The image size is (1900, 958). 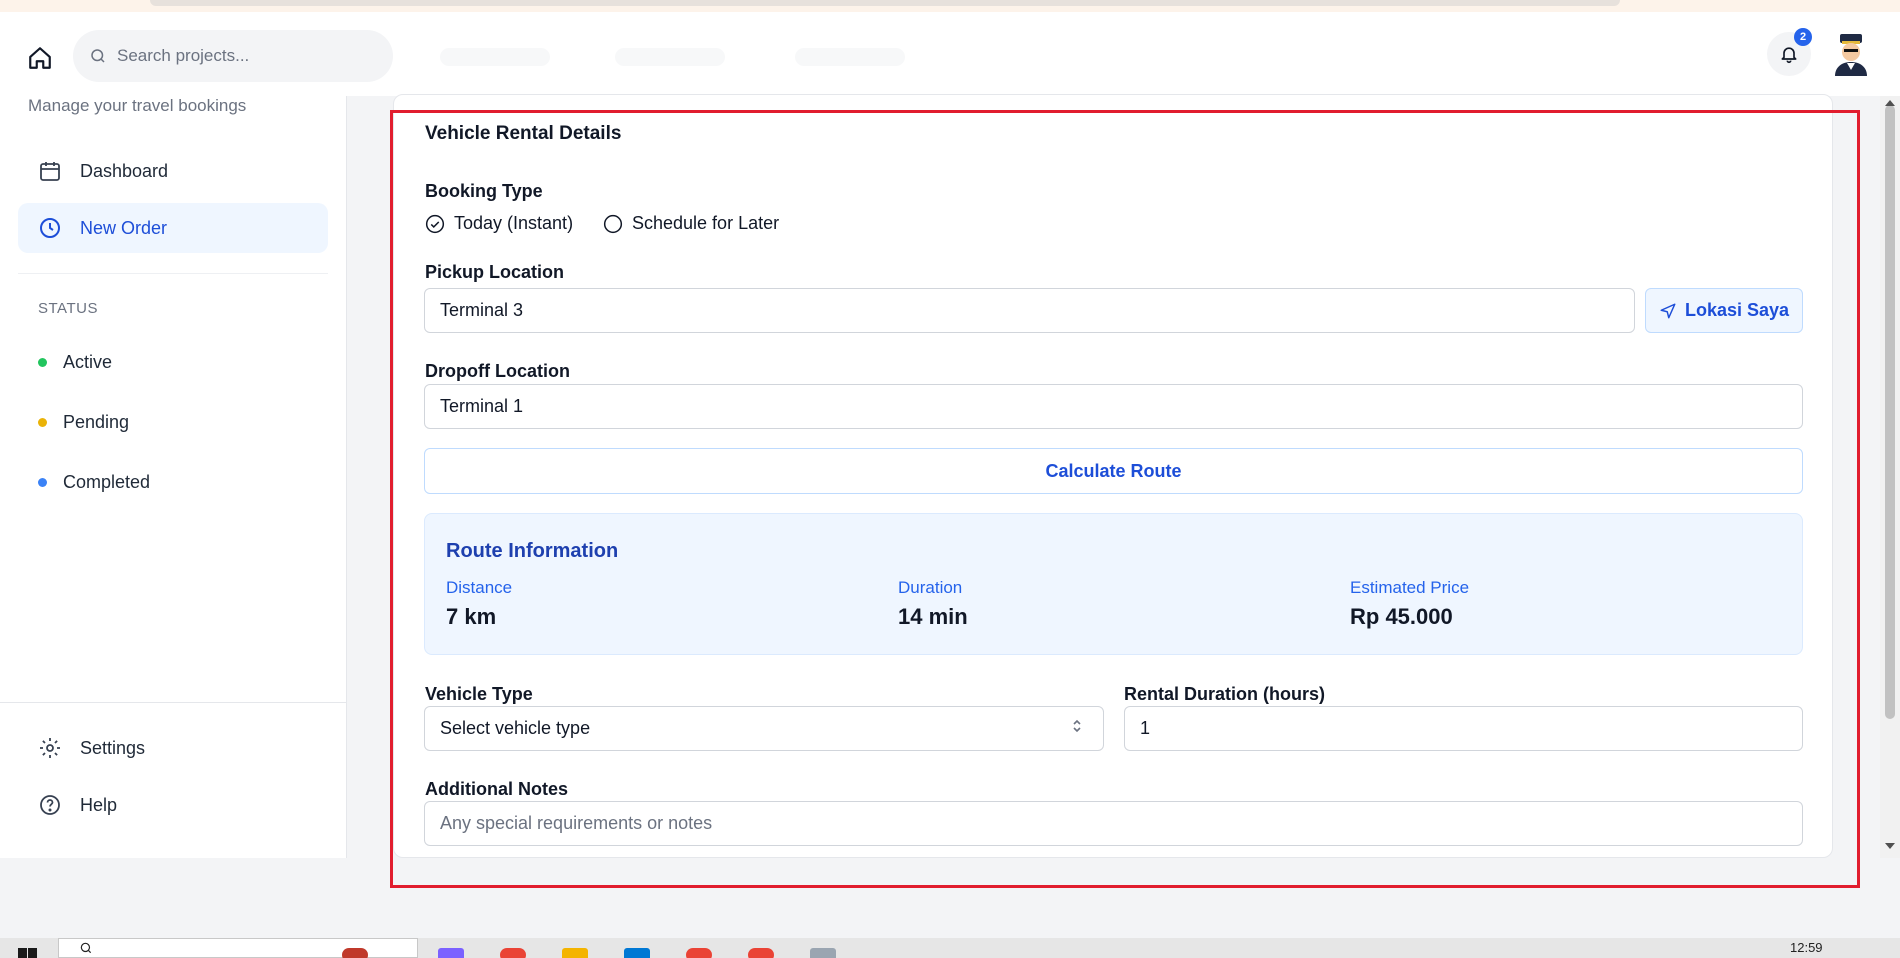 I want to click on check-circle-icon, so click(x=435, y=223).